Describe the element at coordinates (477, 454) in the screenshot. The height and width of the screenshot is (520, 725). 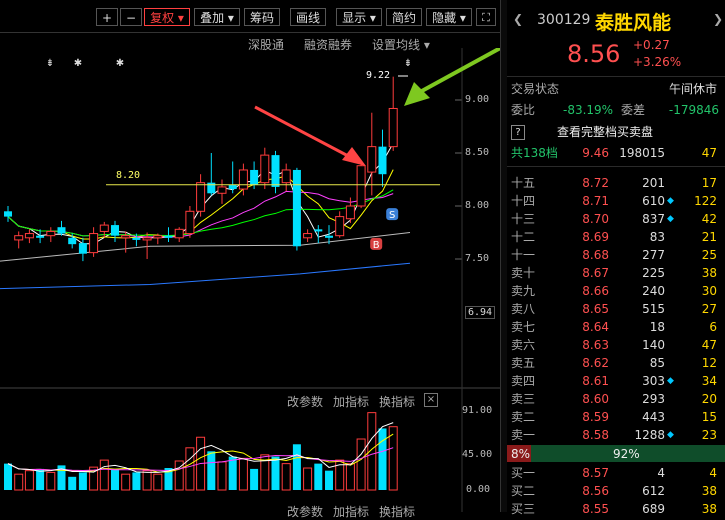
I see `volume-tick-label: 45.00` at that location.